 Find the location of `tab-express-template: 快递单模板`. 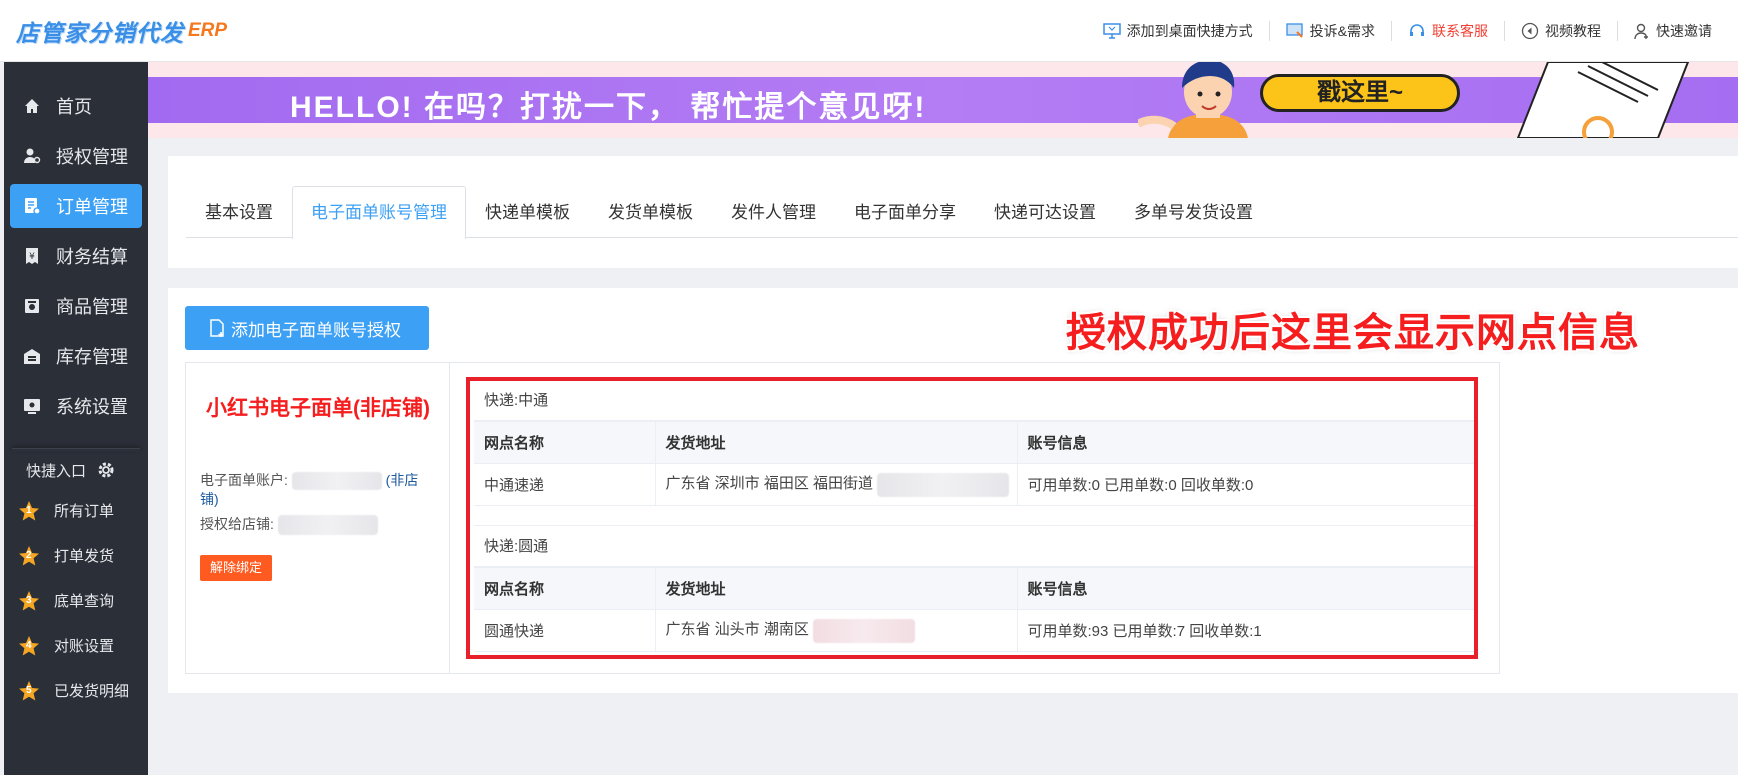

tab-express-template: 快递单模板 is located at coordinates (527, 212).